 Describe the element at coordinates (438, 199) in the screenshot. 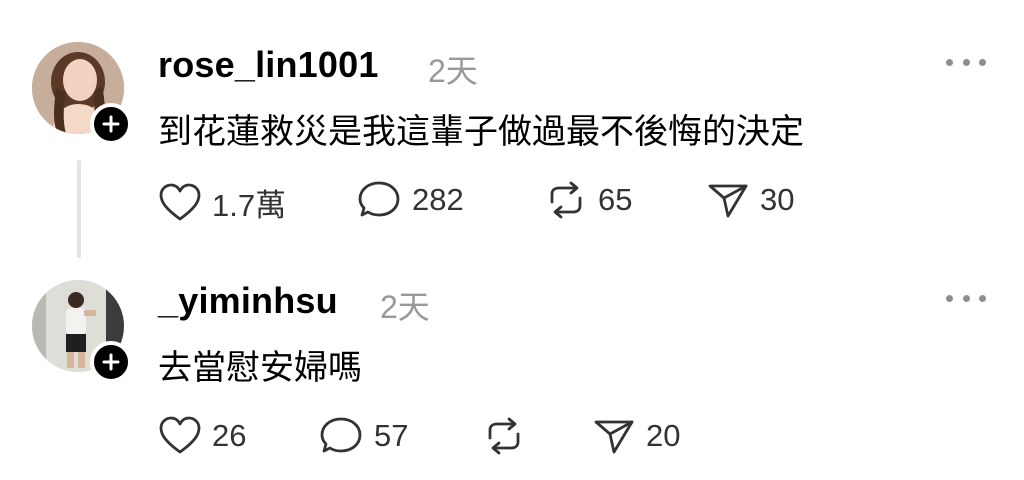

I see `comment-count: 282` at that location.